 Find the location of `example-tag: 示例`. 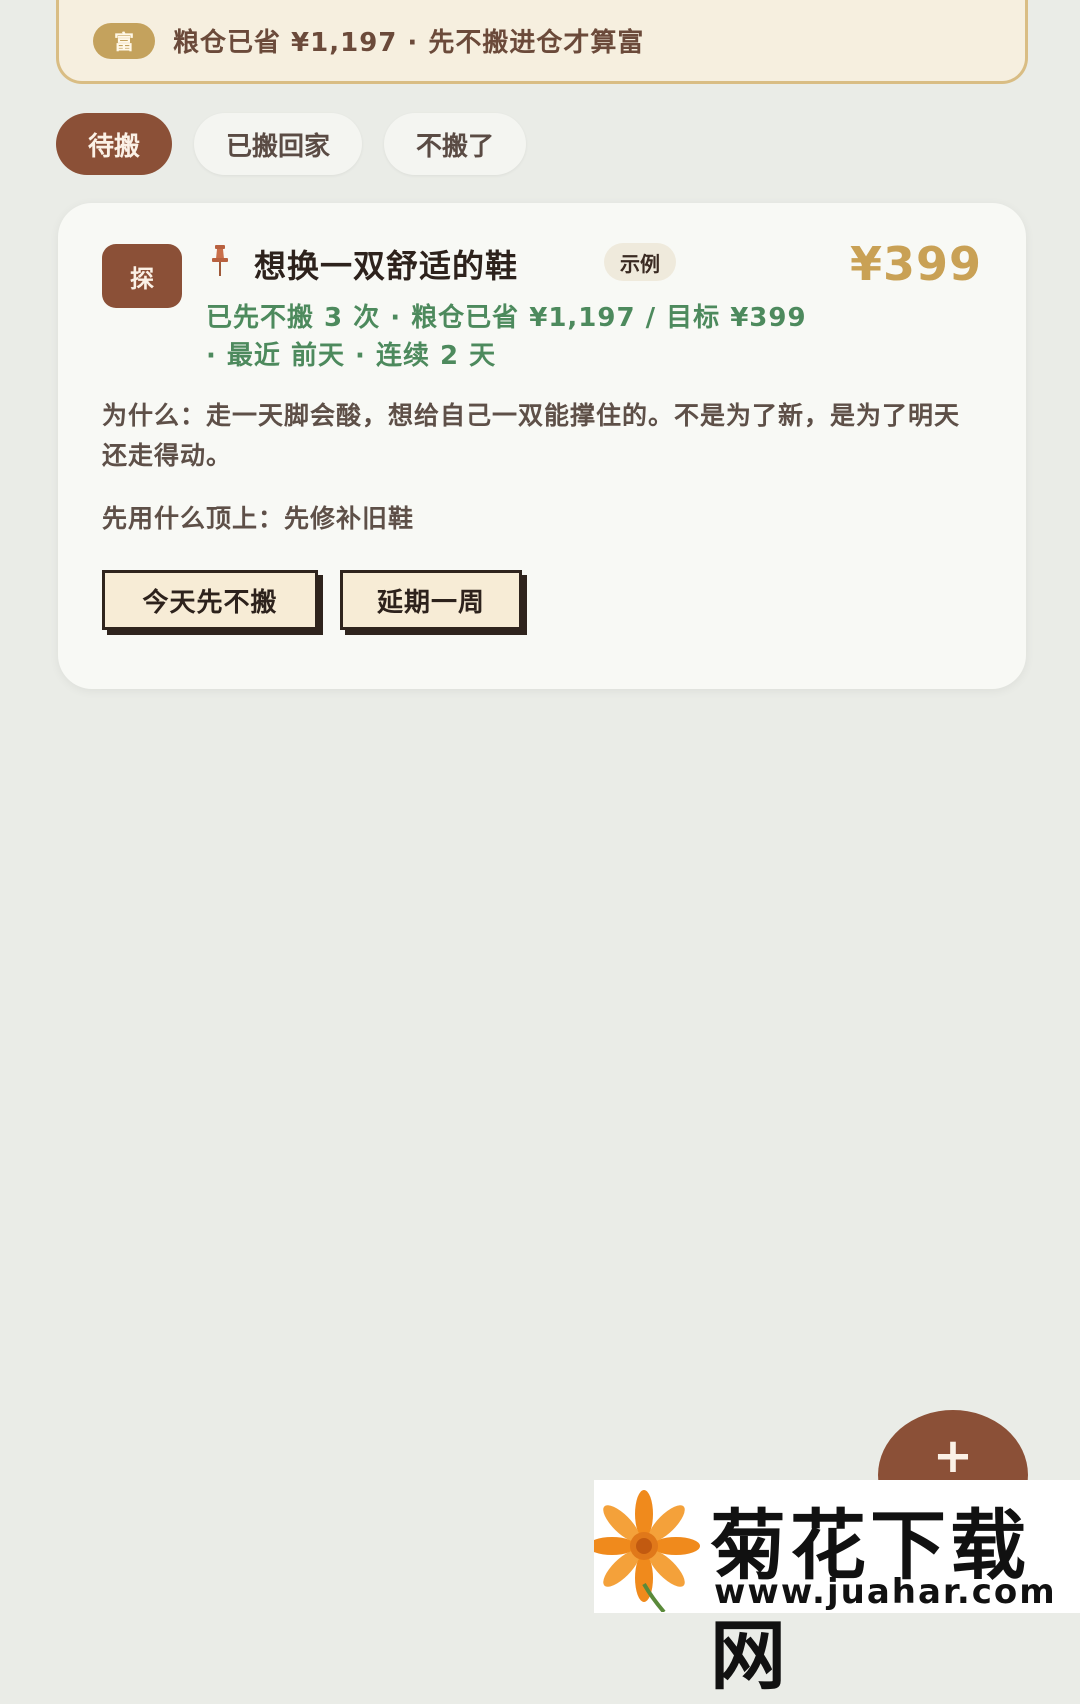

example-tag: 示例 is located at coordinates (640, 262).